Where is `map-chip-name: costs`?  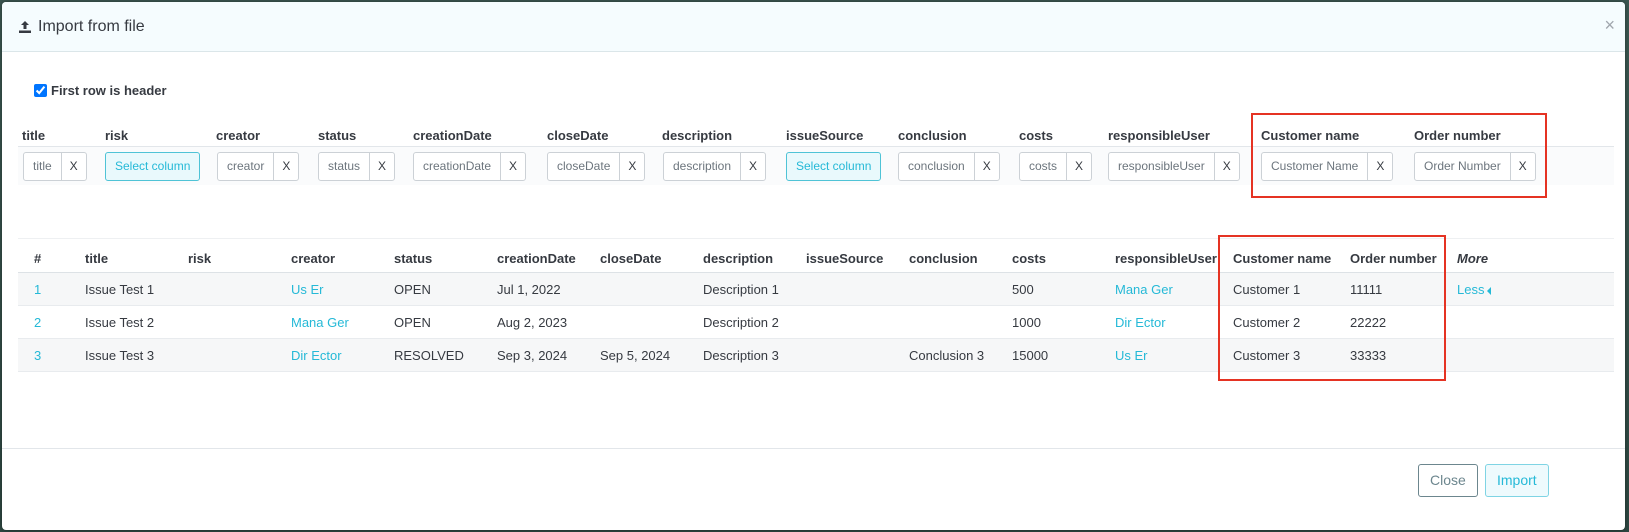
map-chip-name: costs is located at coordinates (1043, 166).